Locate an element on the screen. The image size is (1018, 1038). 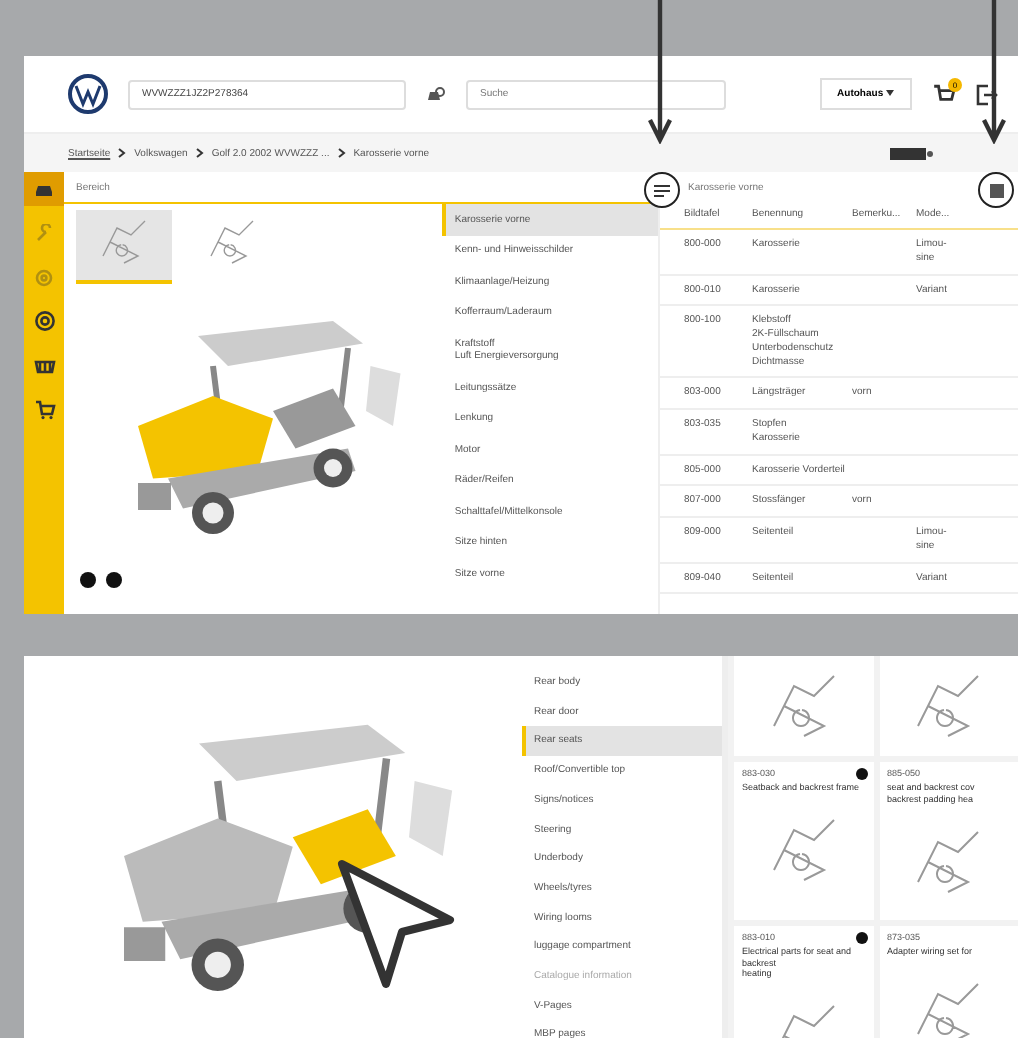
car-icon is located at coordinates (44, 189).